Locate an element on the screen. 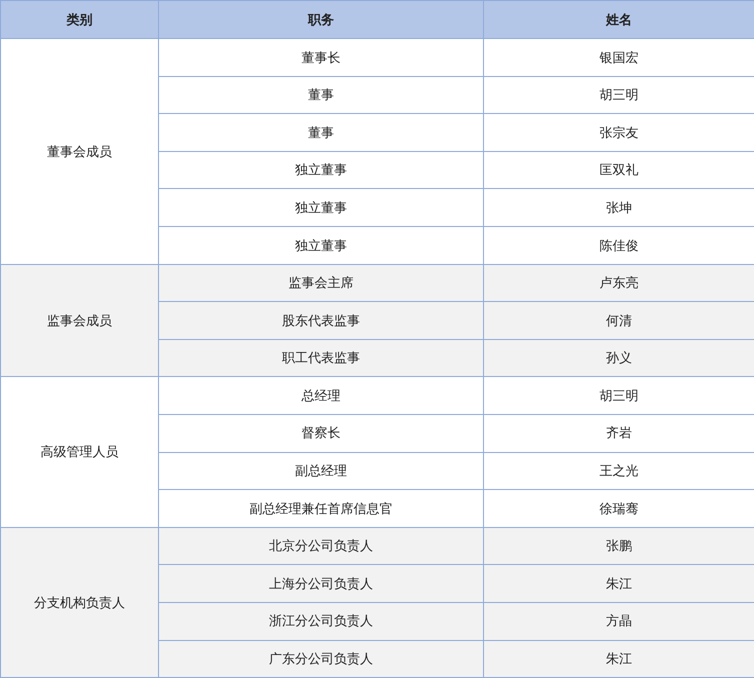 The height and width of the screenshot is (678, 754). position-cell: 副总经理兼任首席信息官 is located at coordinates (321, 509).